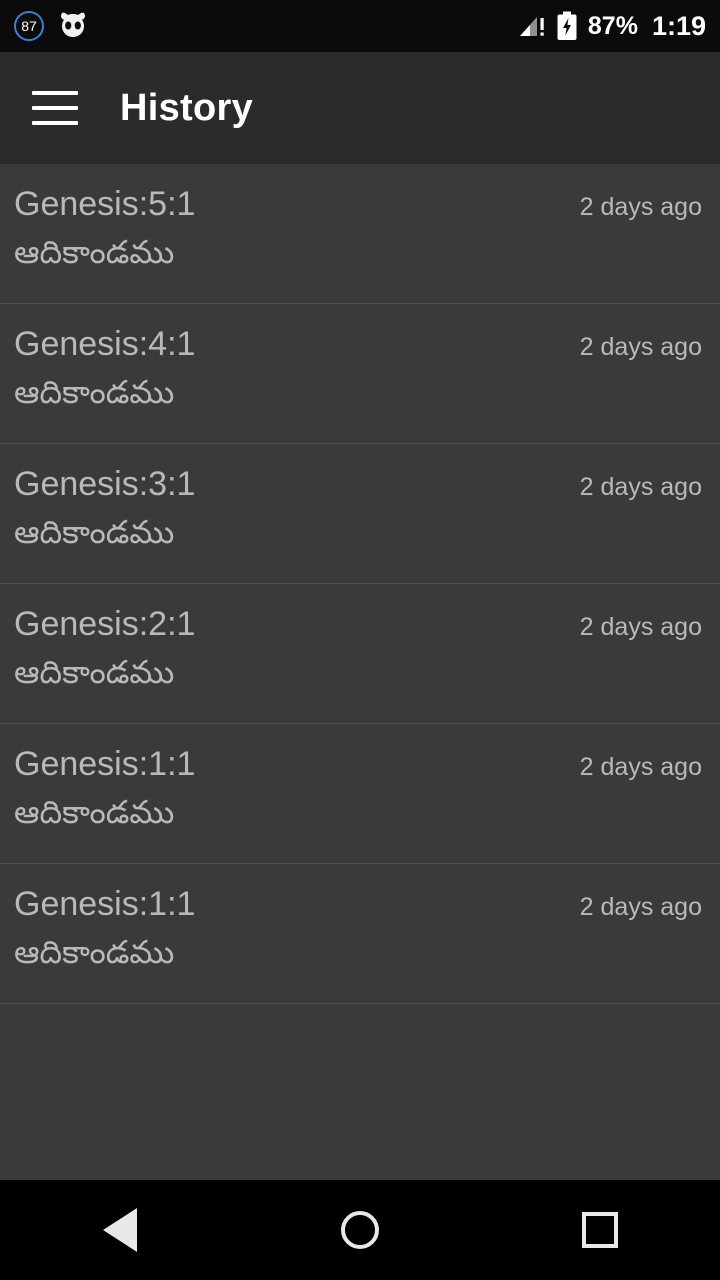 This screenshot has width=720, height=1280. What do you see at coordinates (360, 374) in the screenshot?
I see `list-item: Genesis:4:1 2 days ago ఆదికాండము` at bounding box center [360, 374].